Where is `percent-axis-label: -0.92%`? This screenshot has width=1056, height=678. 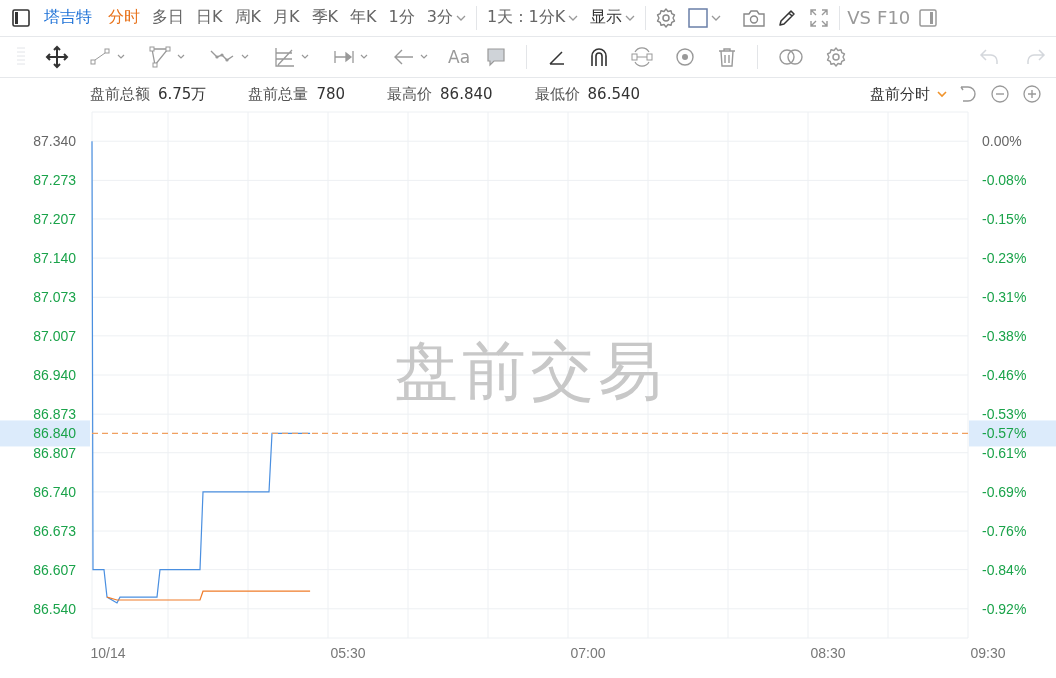 percent-axis-label: -0.92% is located at coordinates (1004, 608).